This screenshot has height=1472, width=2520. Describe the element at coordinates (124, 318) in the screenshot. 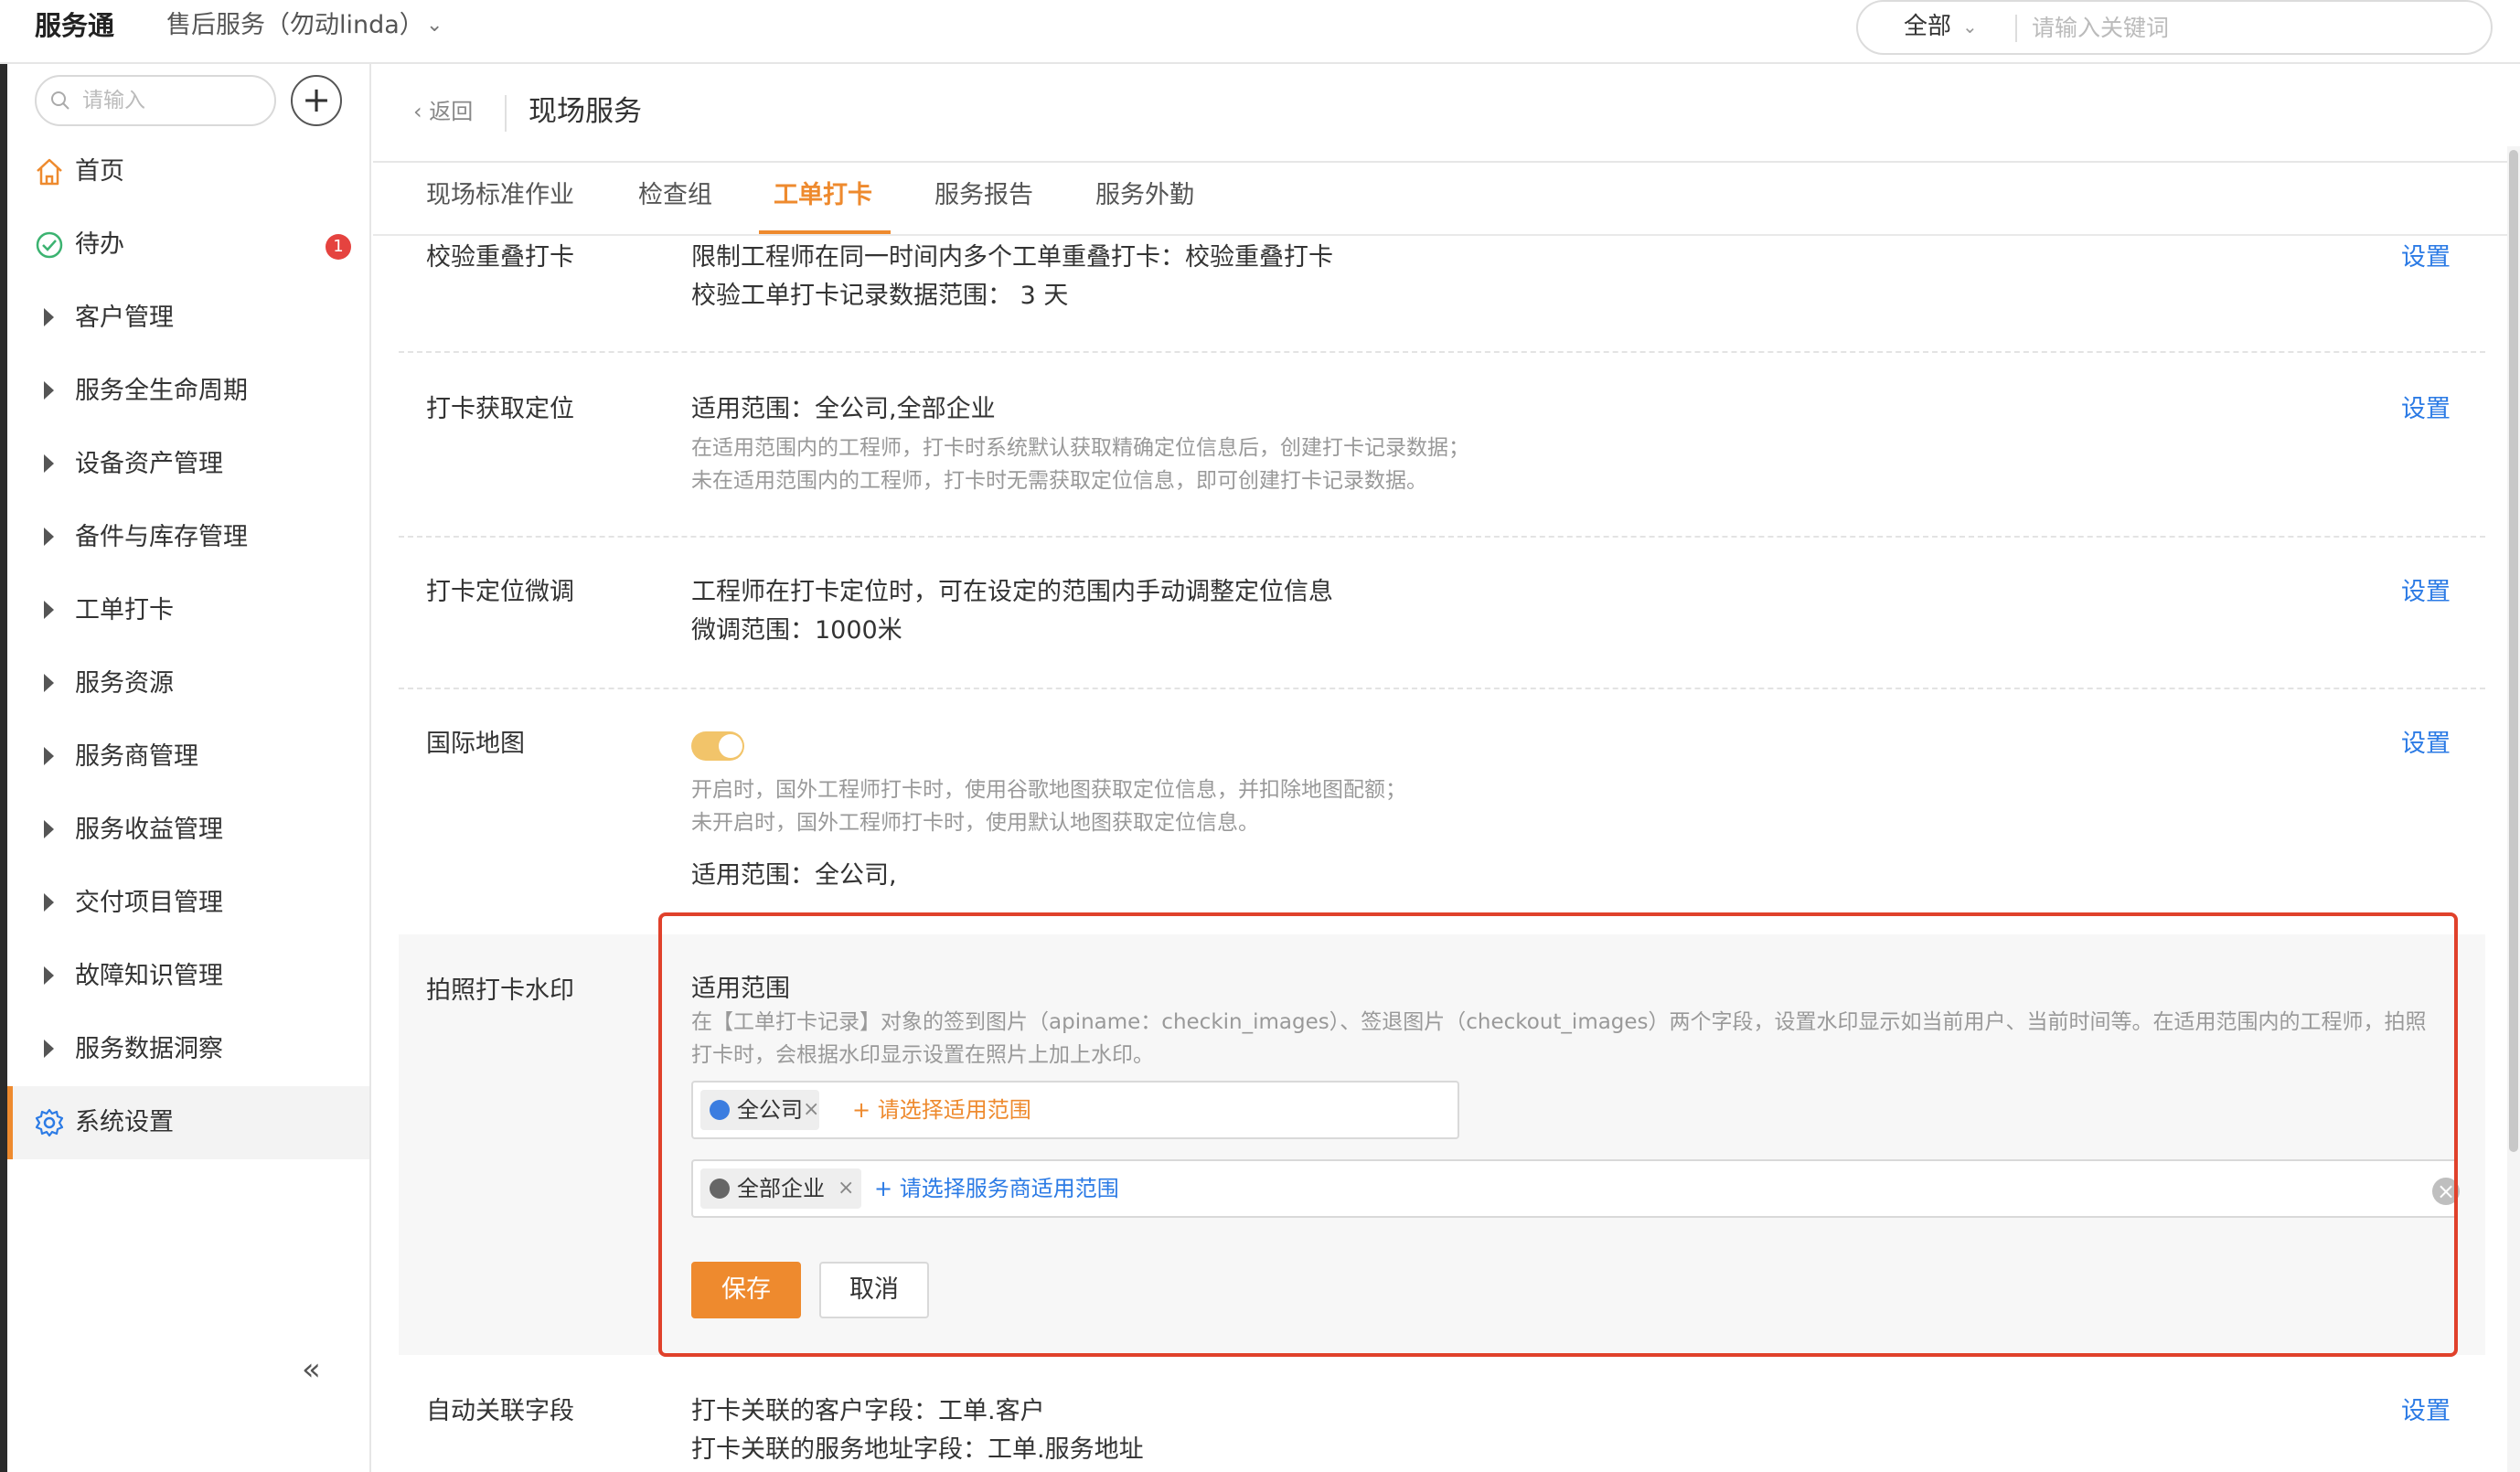

I see `sidebar-item-label: 客户管理` at that location.